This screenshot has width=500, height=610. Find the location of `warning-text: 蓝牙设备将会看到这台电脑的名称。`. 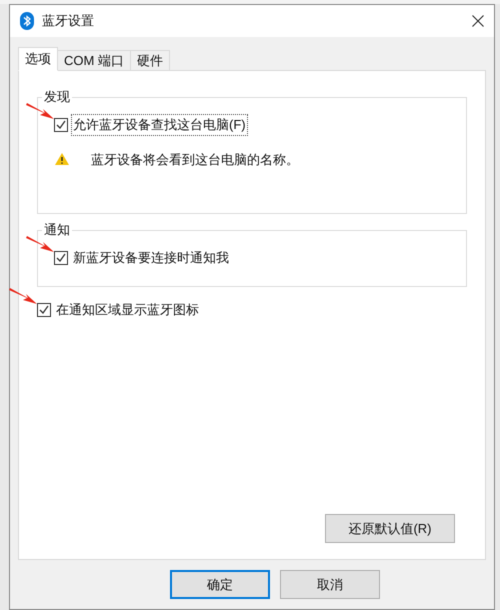

warning-text: 蓝牙设备将会看到这台电脑的名称。 is located at coordinates (195, 159).